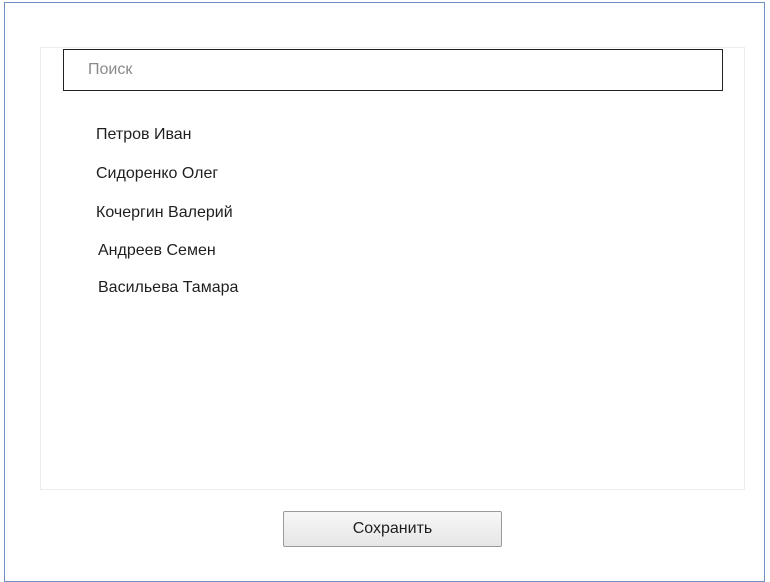 The image size is (770, 582). What do you see at coordinates (157, 251) in the screenshot?
I see `list-item: Андреев Семен` at bounding box center [157, 251].